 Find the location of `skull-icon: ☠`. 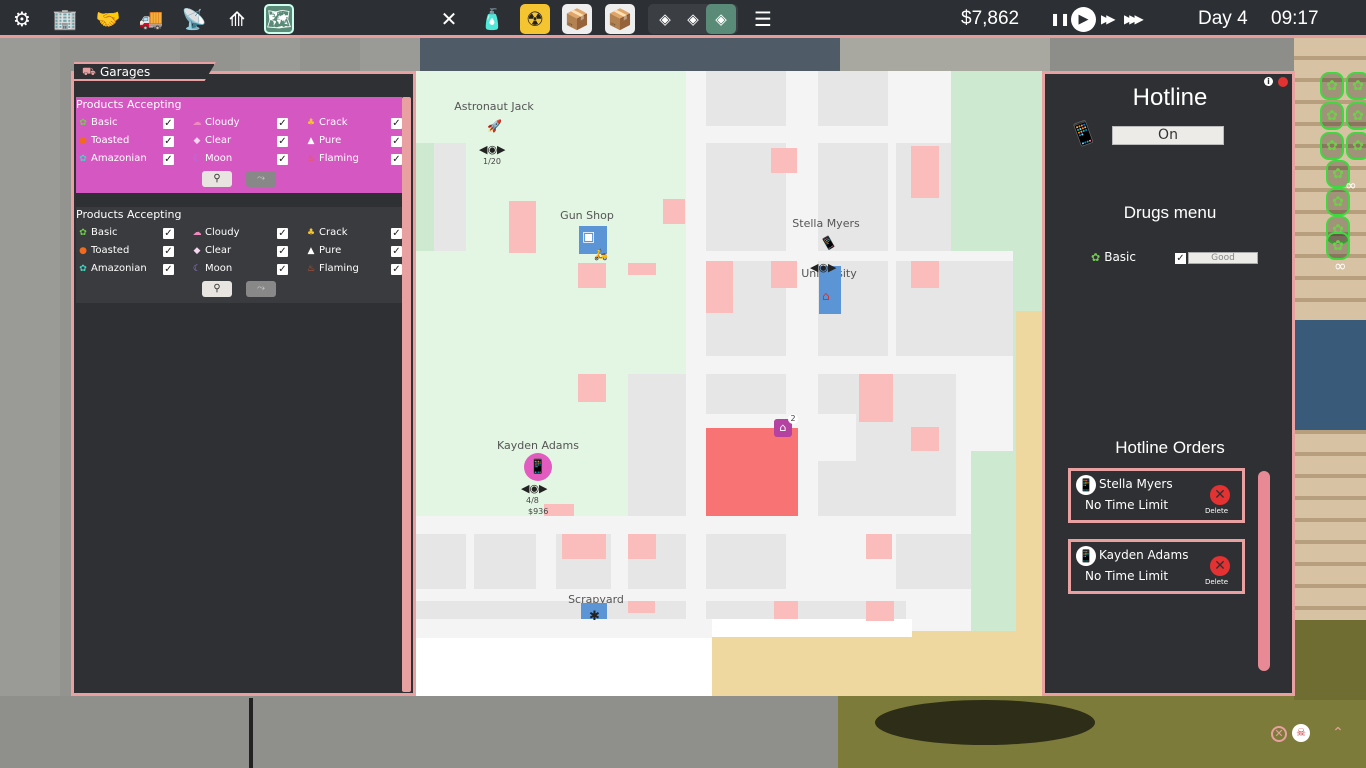

skull-icon: ☠ is located at coordinates (1301, 733).